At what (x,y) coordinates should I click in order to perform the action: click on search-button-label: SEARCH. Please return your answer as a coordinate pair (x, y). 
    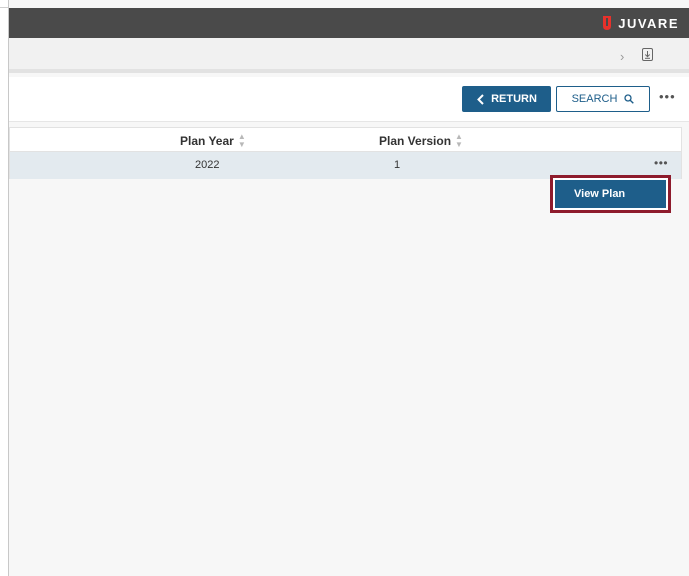
    Looking at the image, I should click on (594, 99).